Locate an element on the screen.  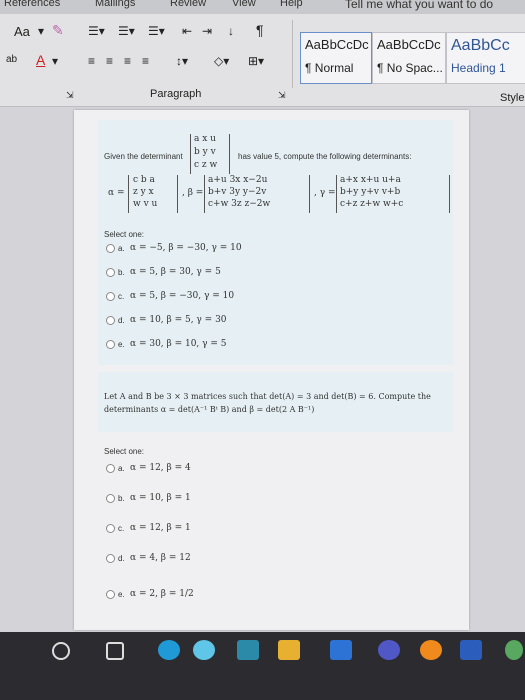
highlight-icon: ab is located at coordinates (11, 59).